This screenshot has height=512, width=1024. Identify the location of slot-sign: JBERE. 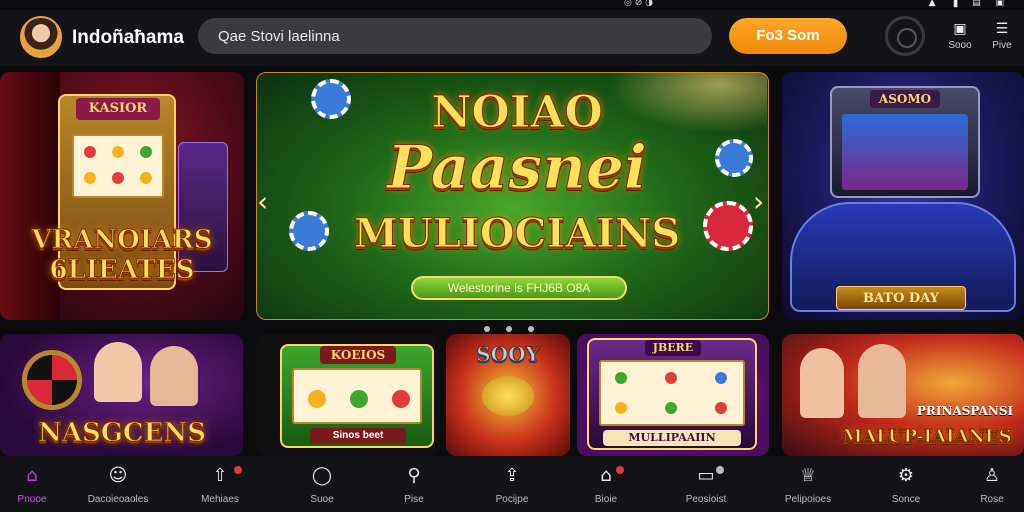
(673, 348).